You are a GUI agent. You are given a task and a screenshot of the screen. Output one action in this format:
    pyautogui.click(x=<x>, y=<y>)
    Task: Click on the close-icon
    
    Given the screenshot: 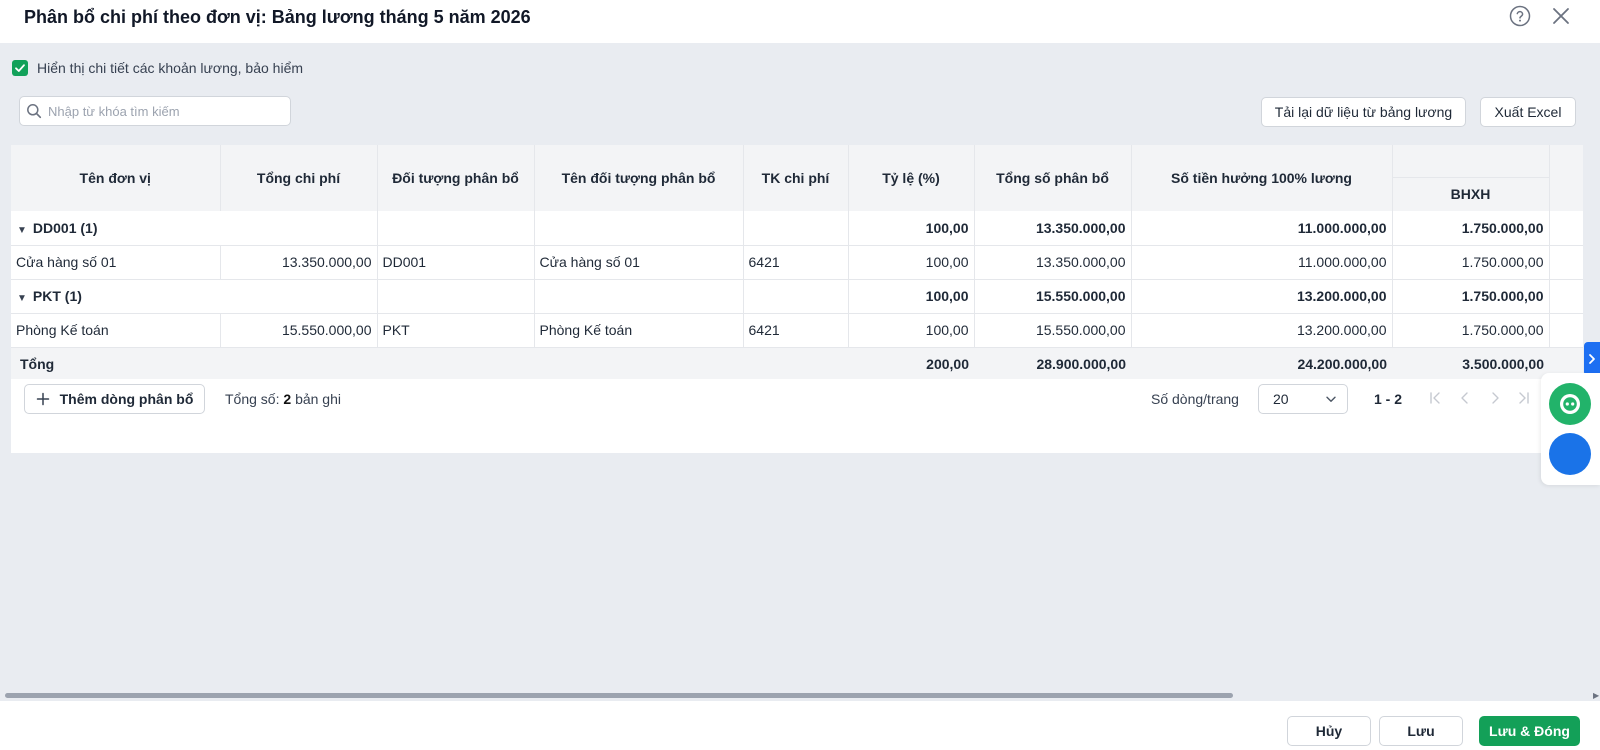 What is the action you would take?
    pyautogui.click(x=1561, y=16)
    